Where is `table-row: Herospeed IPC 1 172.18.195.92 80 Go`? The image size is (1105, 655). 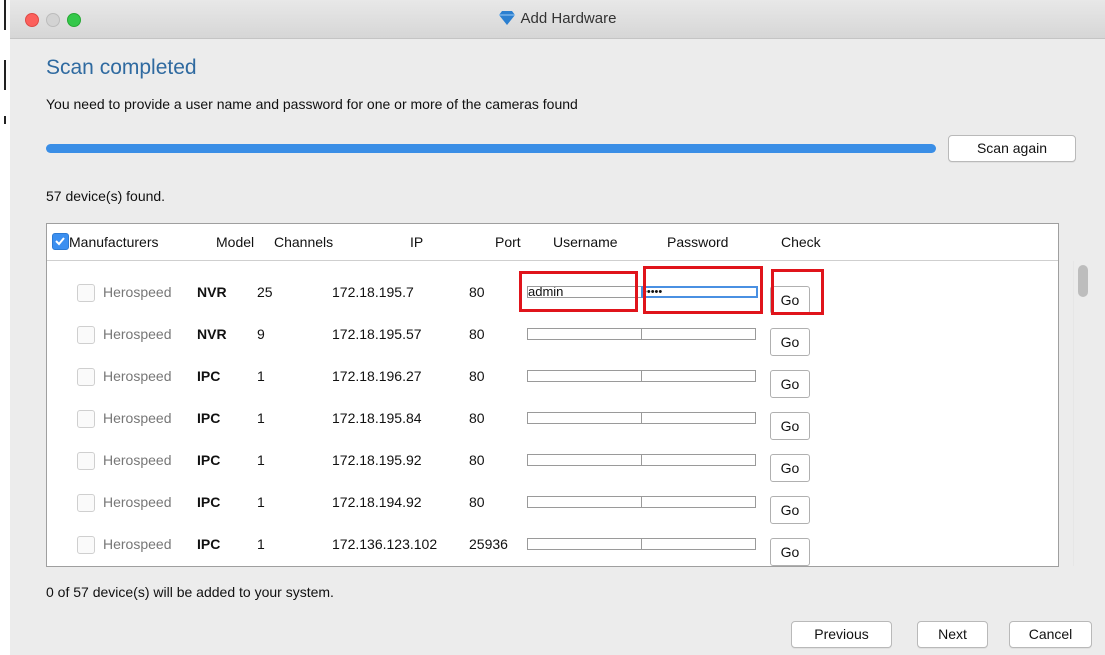 table-row: Herospeed IPC 1 172.18.195.92 80 Go is located at coordinates (552, 461).